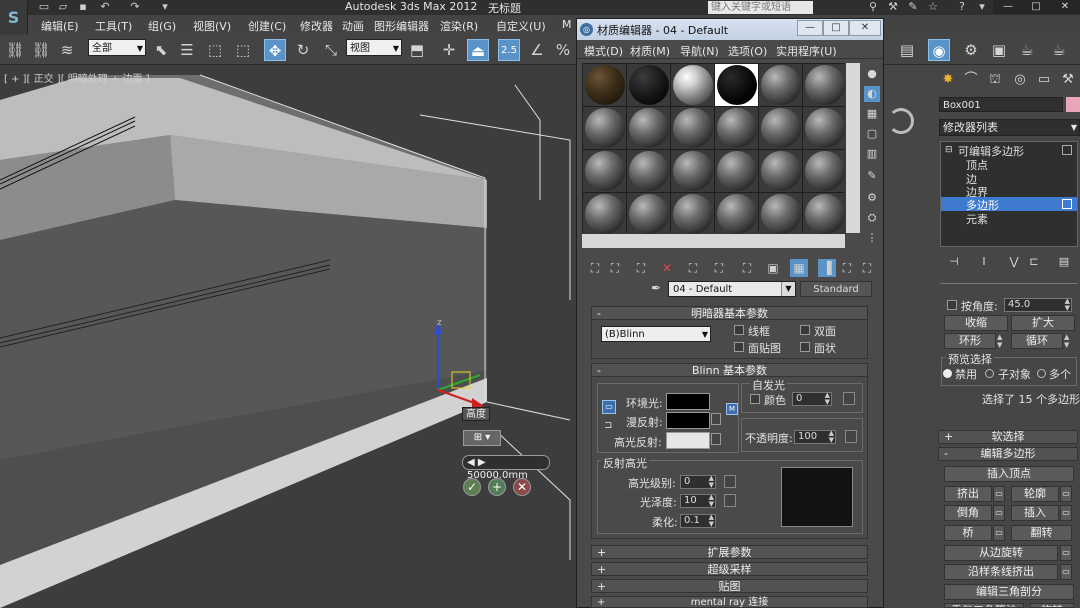 The image size is (1080, 608). What do you see at coordinates (730, 481) in the screenshot?
I see `specular-level-map-button` at bounding box center [730, 481].